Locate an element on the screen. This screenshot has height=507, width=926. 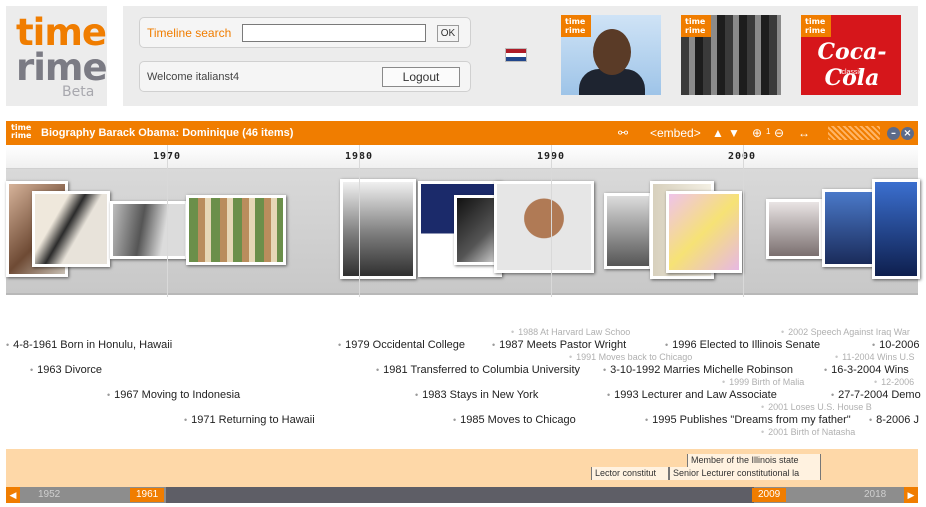
scale-end-label: 2018 is located at coordinates (875, 494).